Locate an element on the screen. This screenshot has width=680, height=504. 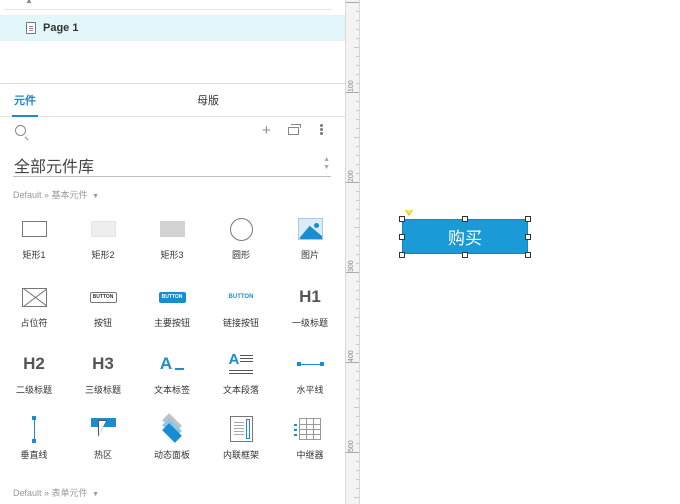
group-form-components: Default » 表单元件 ▼ is located at coordinates (56, 492).